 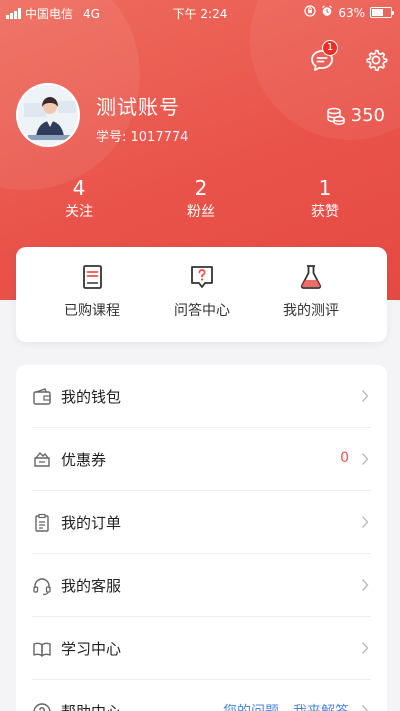 What do you see at coordinates (79, 212) in the screenshot?
I see `stat-label: 关注` at bounding box center [79, 212].